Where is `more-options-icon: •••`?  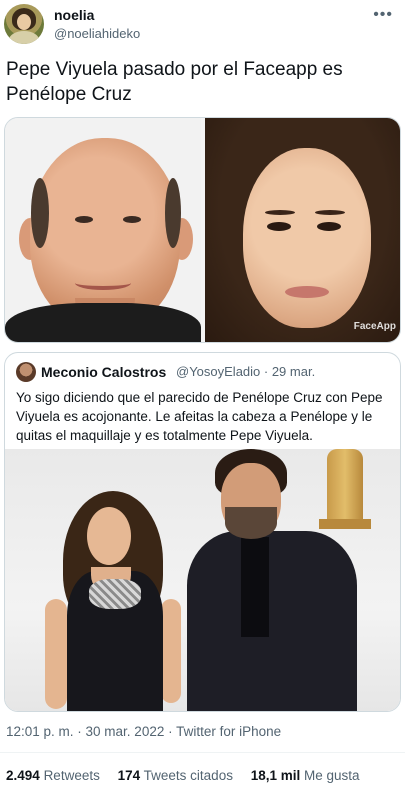
more-options-icon: ••• is located at coordinates (383, 15).